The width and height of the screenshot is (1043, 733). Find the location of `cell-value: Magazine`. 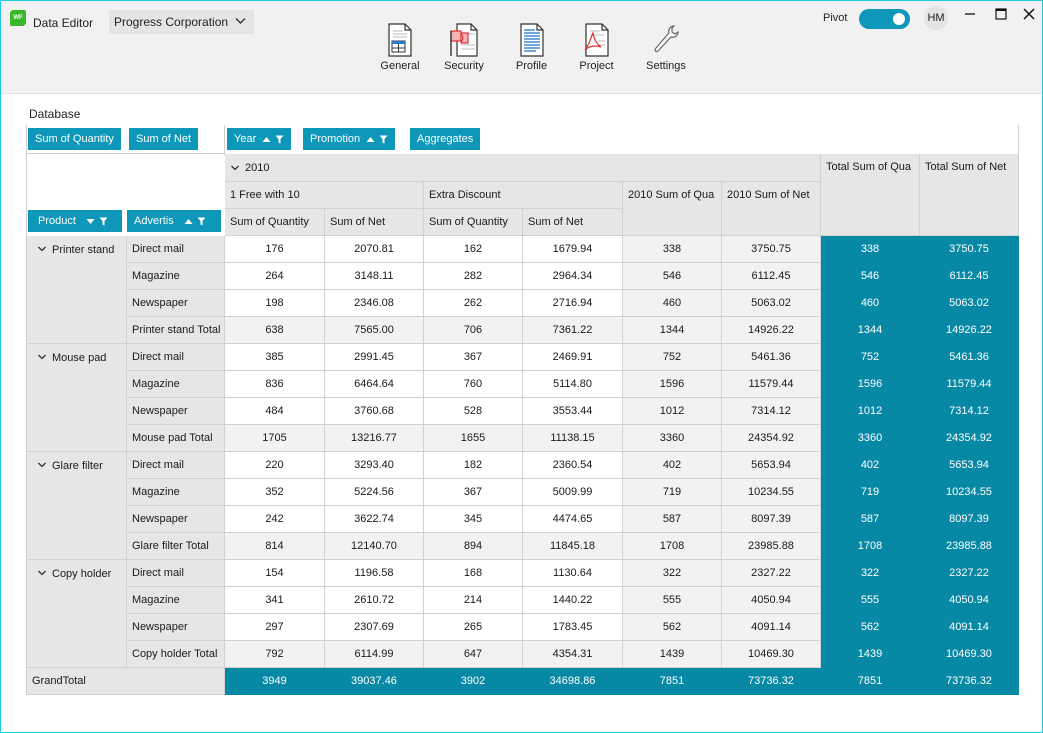

cell-value: Magazine is located at coordinates (156, 600).